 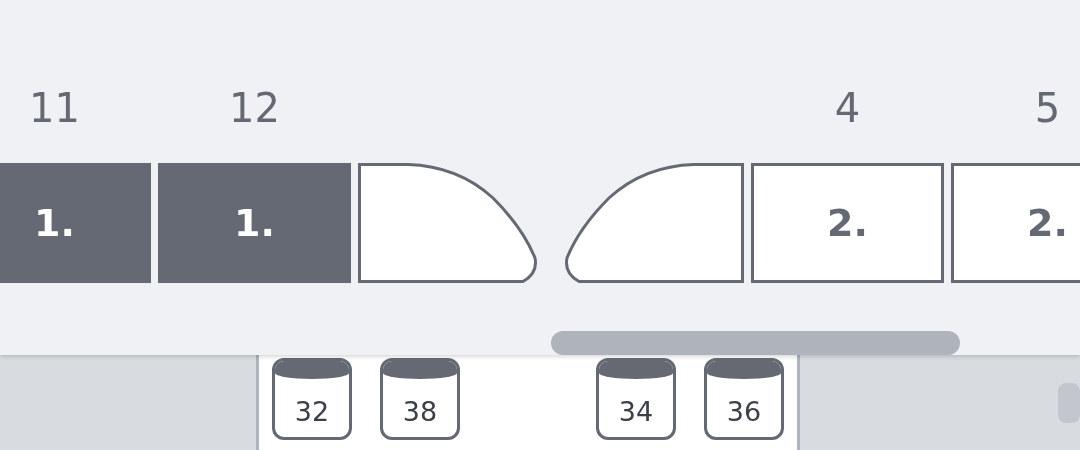 What do you see at coordinates (755, 343) in the screenshot?
I see `scrollbar-thumb` at bounding box center [755, 343].